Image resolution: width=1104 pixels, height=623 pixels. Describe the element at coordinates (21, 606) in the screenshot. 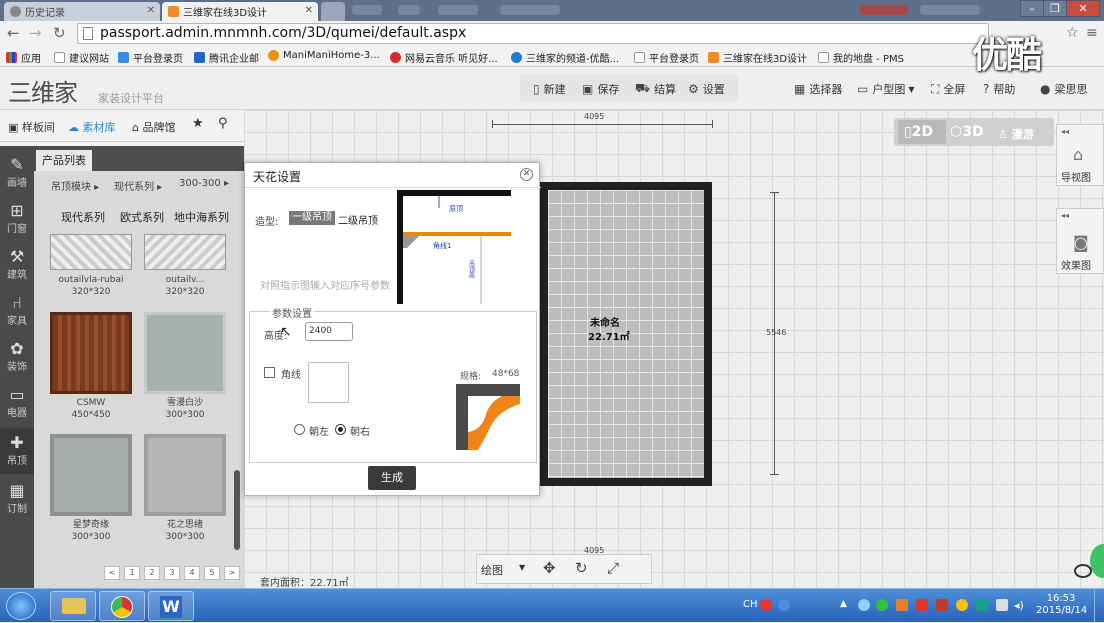

I see `start-button` at that location.